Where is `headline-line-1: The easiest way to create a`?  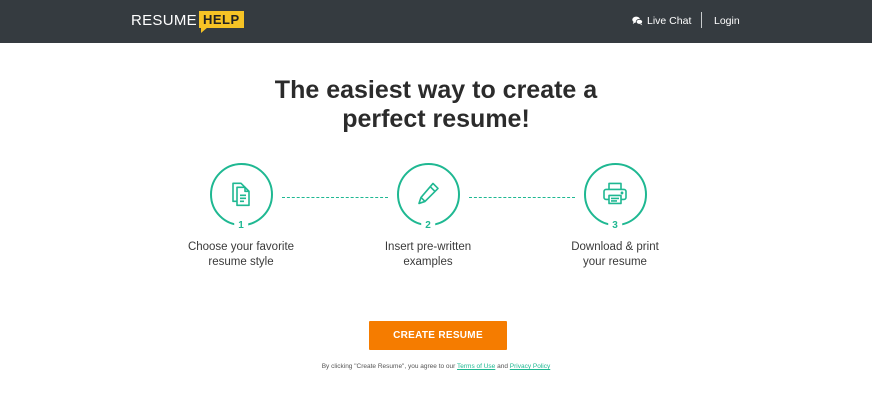
headline-line-1: The easiest way to create a is located at coordinates (436, 90).